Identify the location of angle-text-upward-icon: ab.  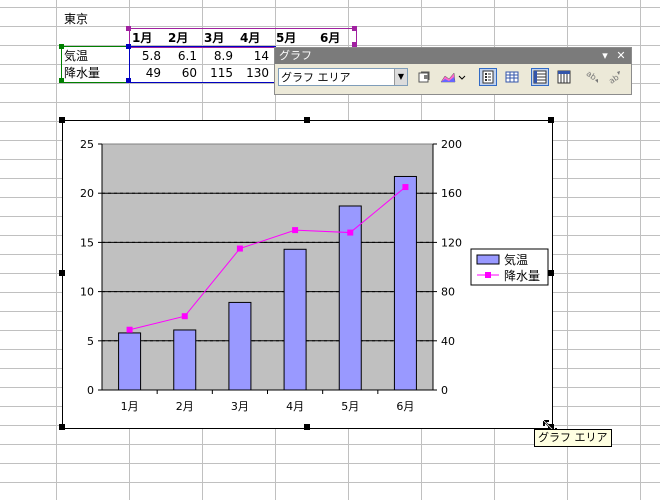
(614, 77).